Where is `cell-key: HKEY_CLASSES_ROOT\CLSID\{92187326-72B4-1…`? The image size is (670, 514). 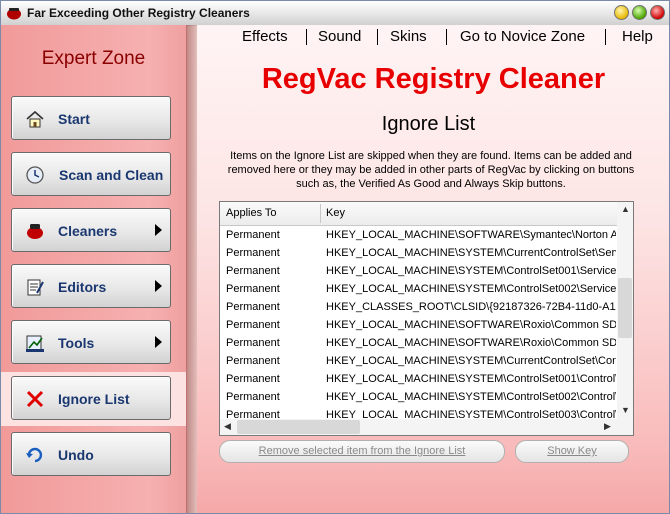 cell-key: HKEY_CLASSES_ROOT\CLSID\{92187326-72B4-1… is located at coordinates (471, 307).